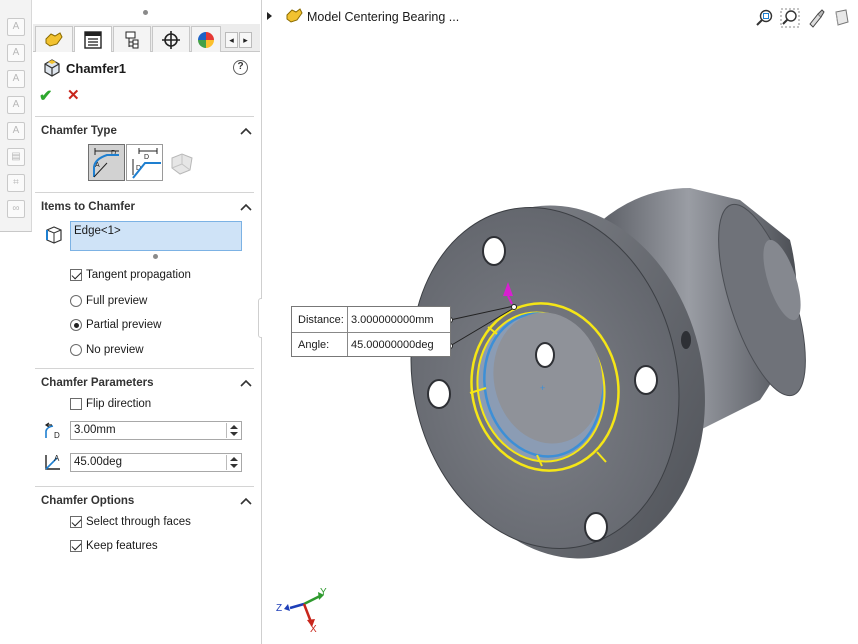 The image size is (858, 644). Describe the element at coordinates (96, 68) in the screenshot. I see `feature-title: Chamfer1` at that location.